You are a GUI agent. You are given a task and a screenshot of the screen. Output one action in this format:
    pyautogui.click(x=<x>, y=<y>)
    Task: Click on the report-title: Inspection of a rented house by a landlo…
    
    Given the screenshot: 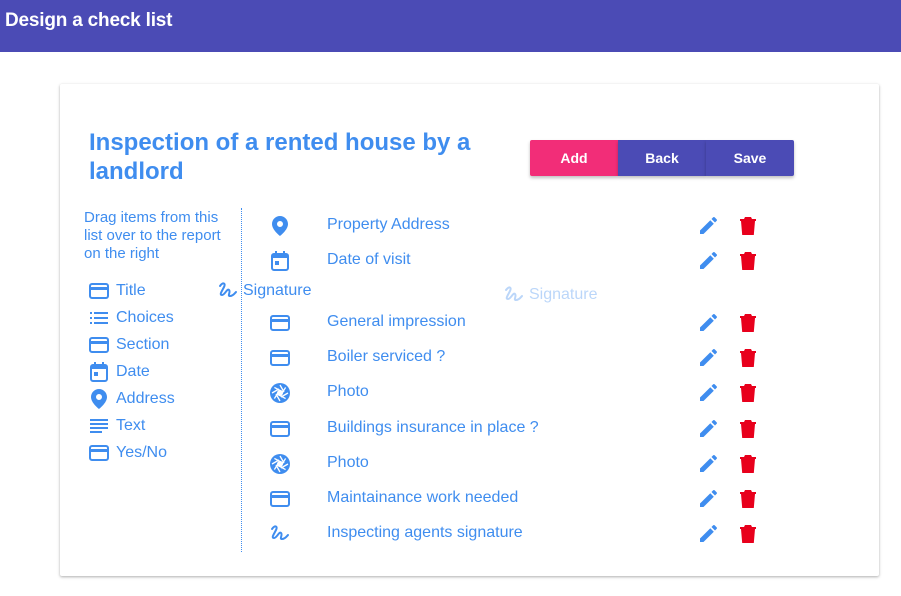 What is the action you would take?
    pyautogui.click(x=280, y=157)
    